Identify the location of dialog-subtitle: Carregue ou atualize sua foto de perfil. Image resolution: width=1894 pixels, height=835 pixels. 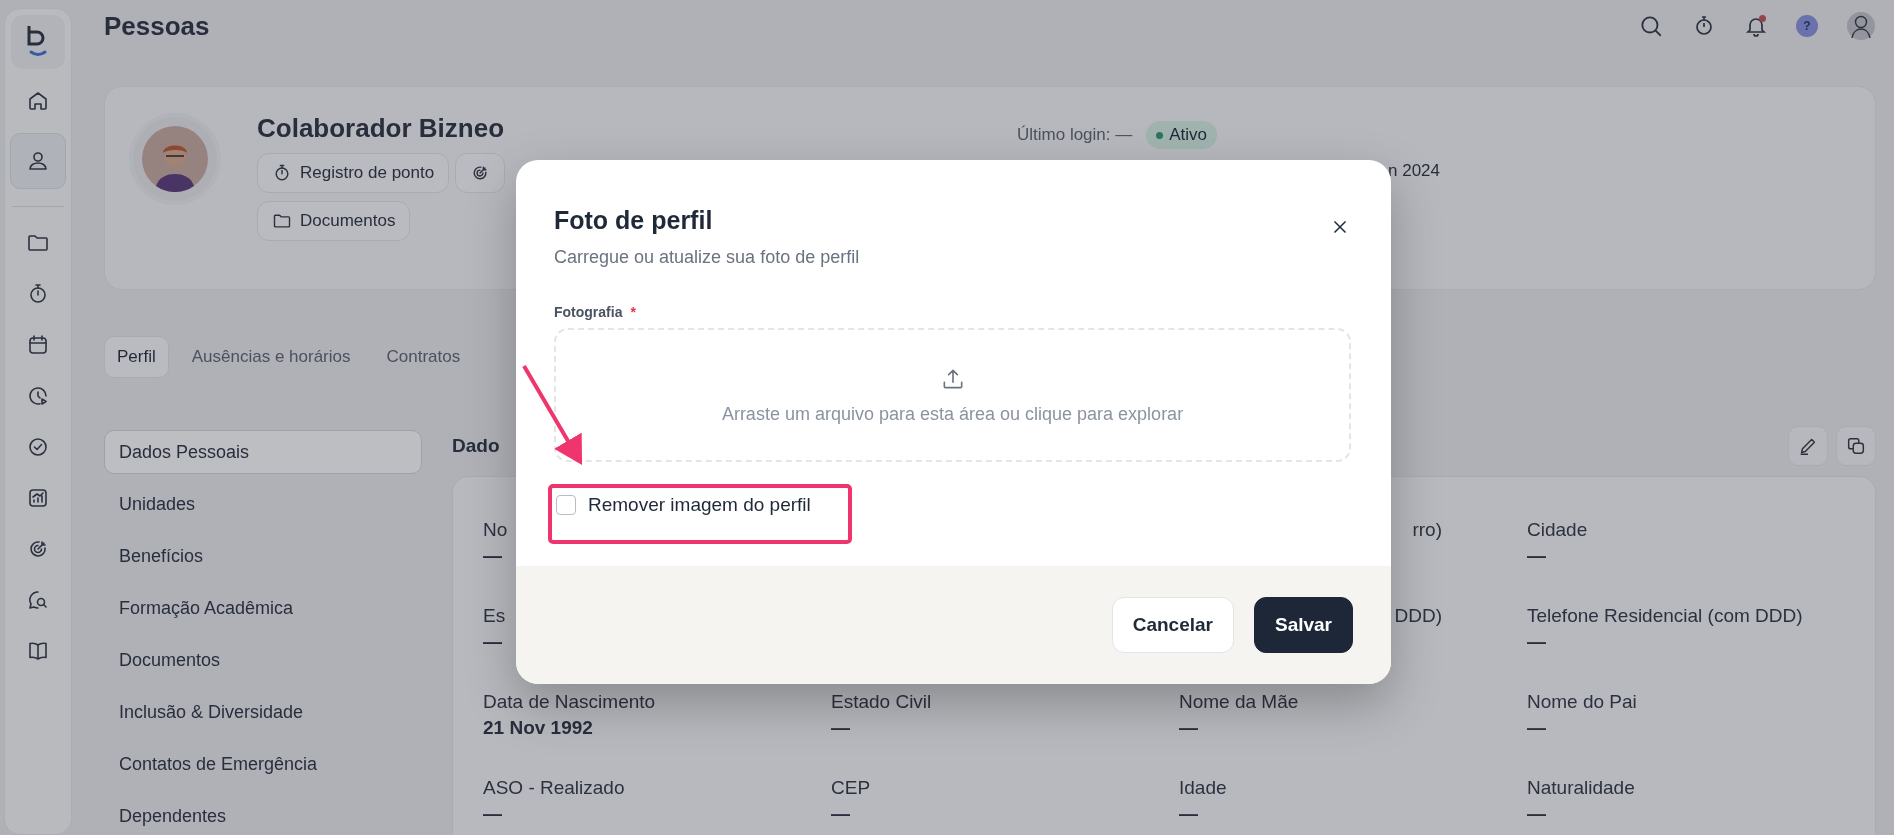
(707, 257).